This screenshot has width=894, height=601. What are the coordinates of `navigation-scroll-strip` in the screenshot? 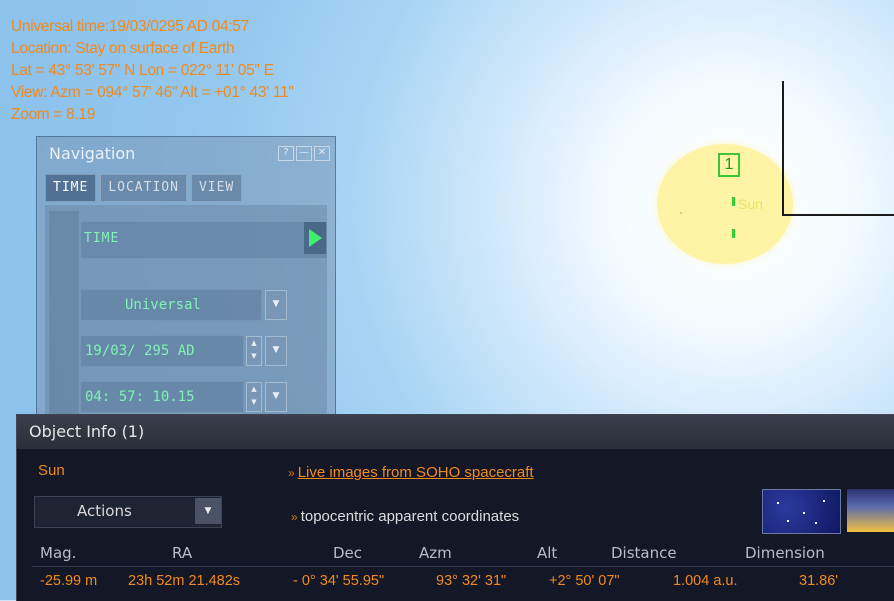 It's located at (64, 314).